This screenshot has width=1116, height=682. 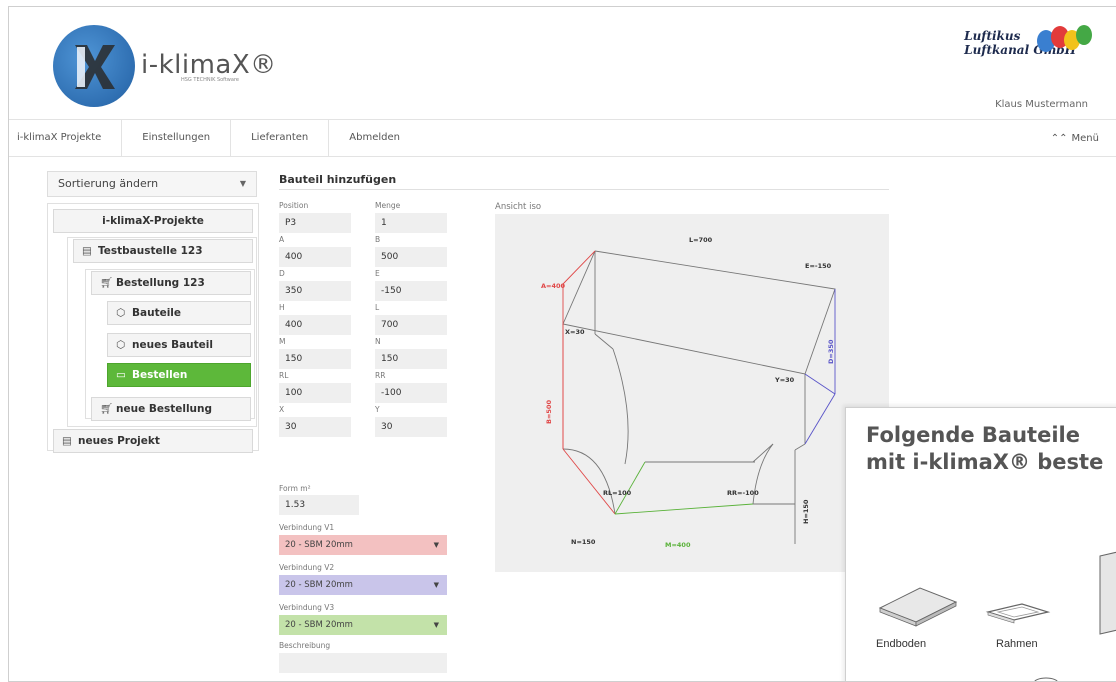 What do you see at coordinates (378, 341) in the screenshot?
I see `field-n-label: N` at bounding box center [378, 341].